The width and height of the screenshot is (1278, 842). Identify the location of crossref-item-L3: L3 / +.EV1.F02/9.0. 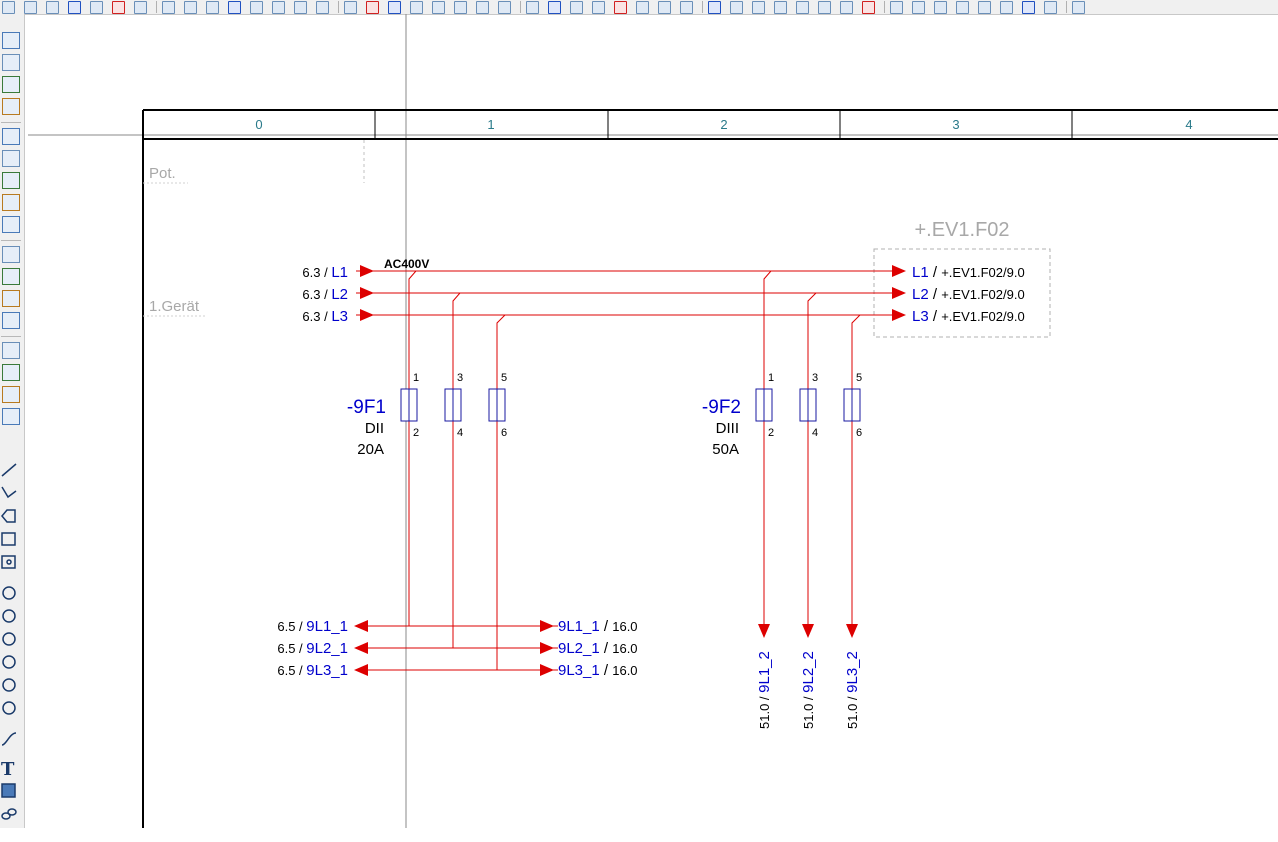
(968, 316).